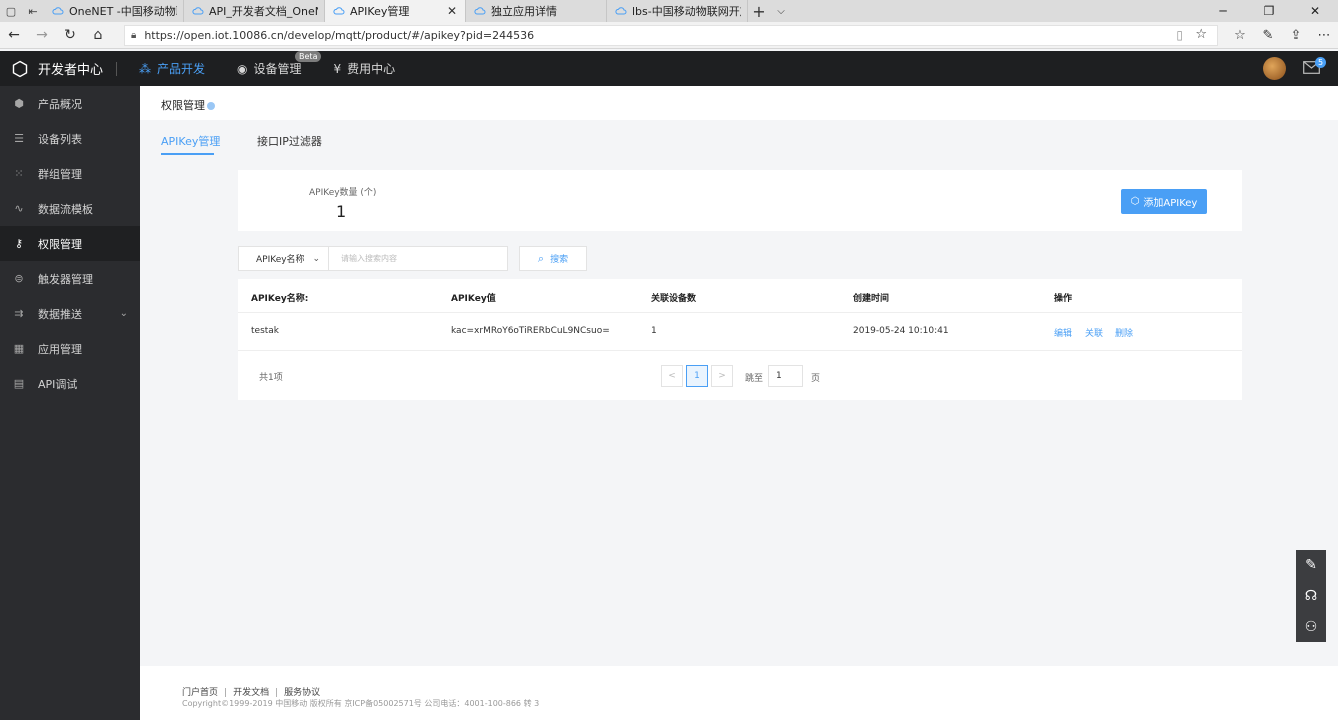 This screenshot has width=1338, height=720. What do you see at coordinates (672, 376) in the screenshot?
I see `prev-page-button: <` at bounding box center [672, 376].